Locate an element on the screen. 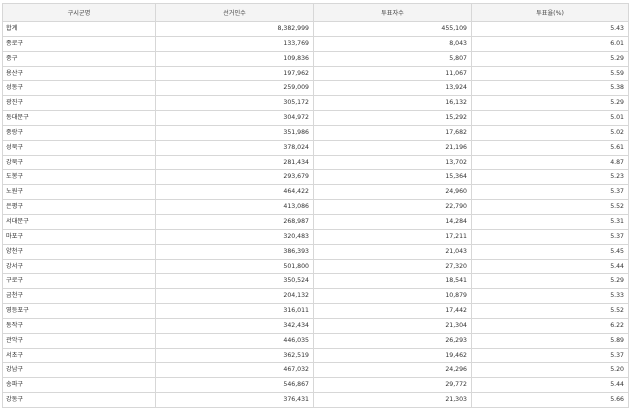 The height and width of the screenshot is (414, 630). cell-electors: 546,867 is located at coordinates (234, 385).